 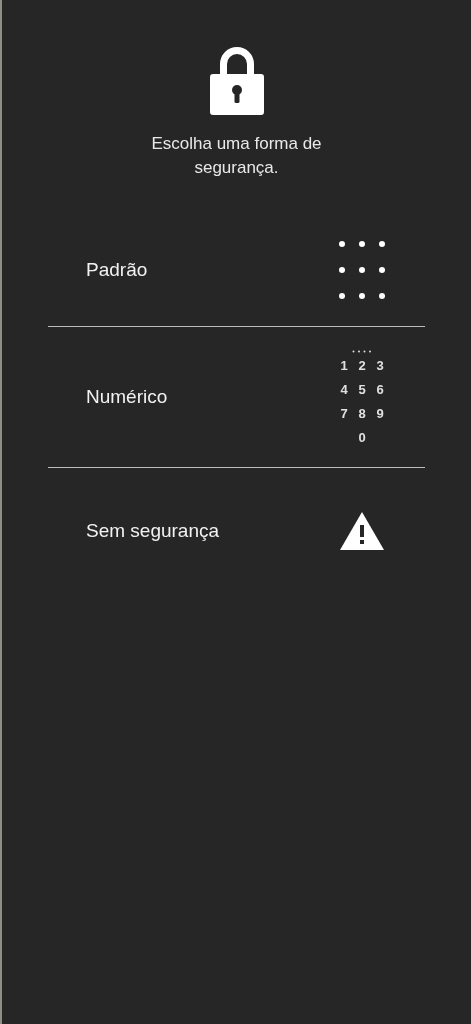 I want to click on keypad-digit: 3, so click(x=380, y=365).